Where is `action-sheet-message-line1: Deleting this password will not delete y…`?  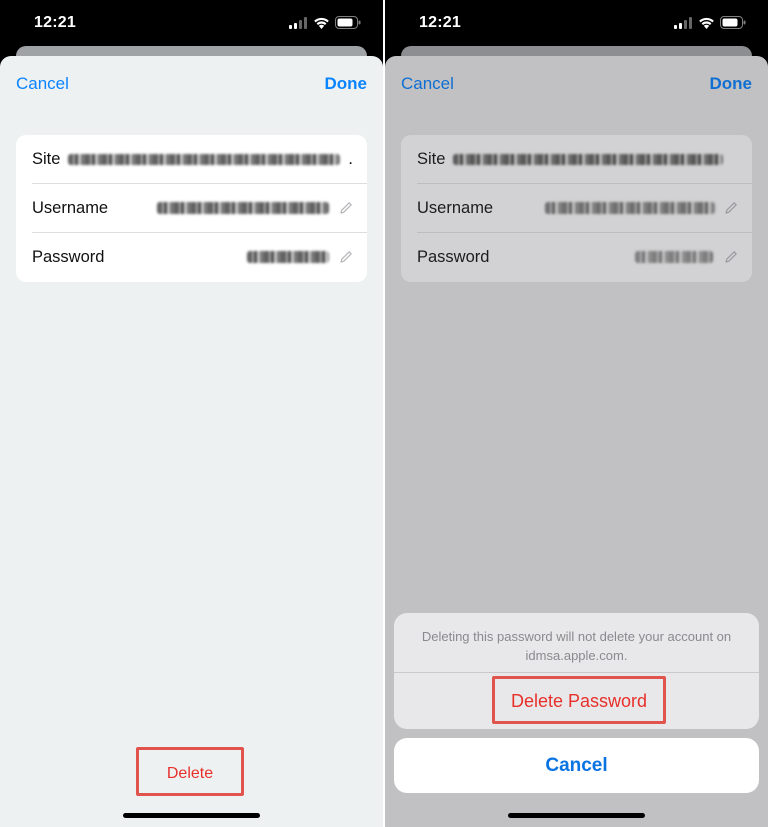 action-sheet-message-line1: Deleting this password will not delete y… is located at coordinates (576, 636).